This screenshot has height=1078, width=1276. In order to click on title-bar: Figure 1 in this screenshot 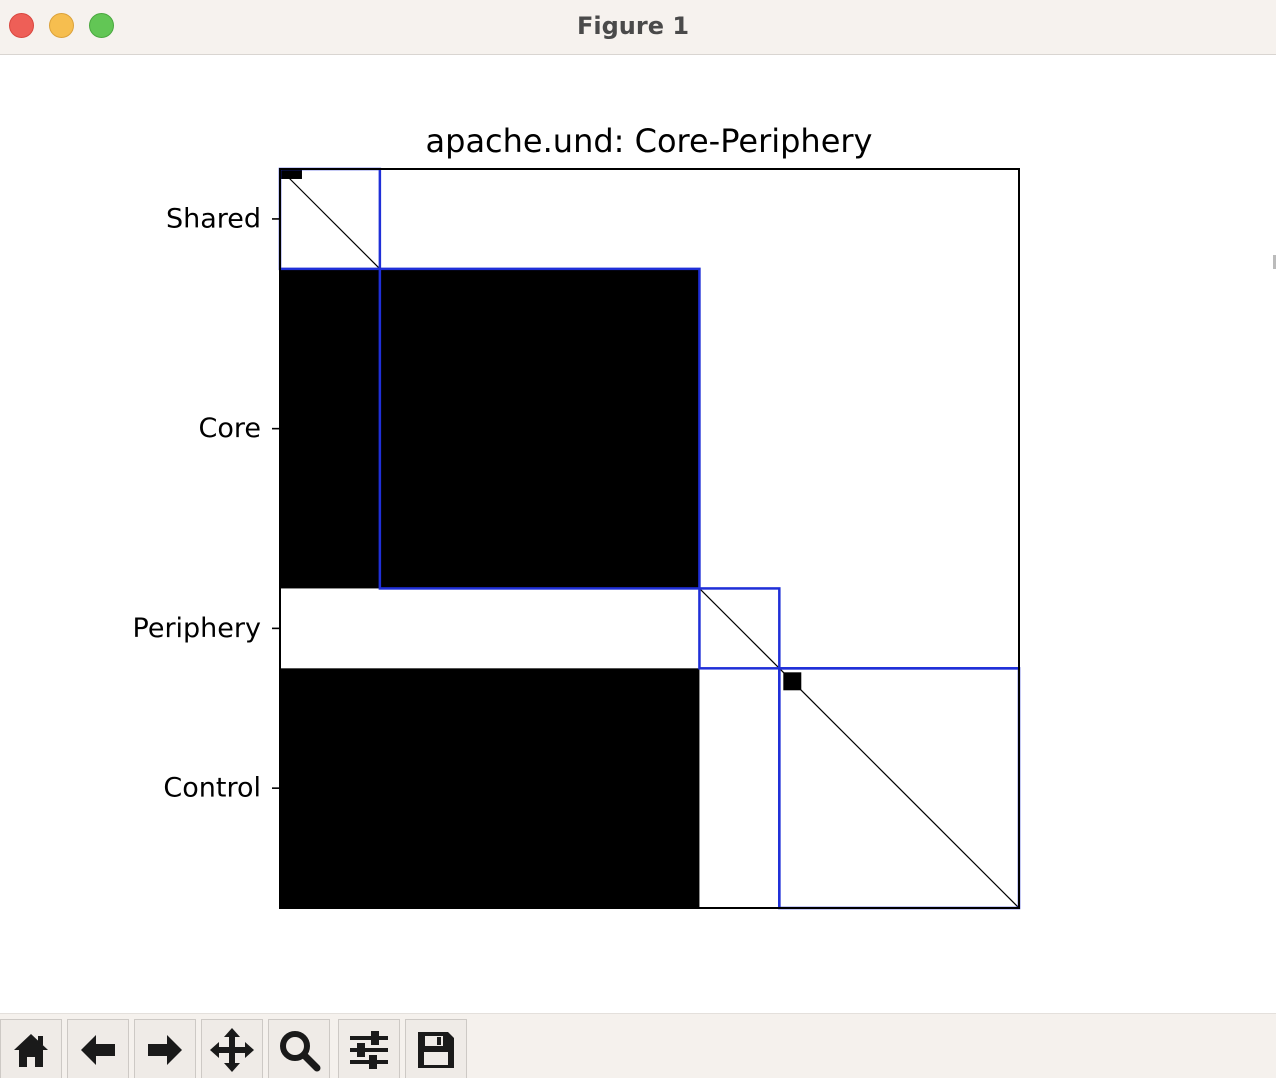, I will do `click(638, 27)`.